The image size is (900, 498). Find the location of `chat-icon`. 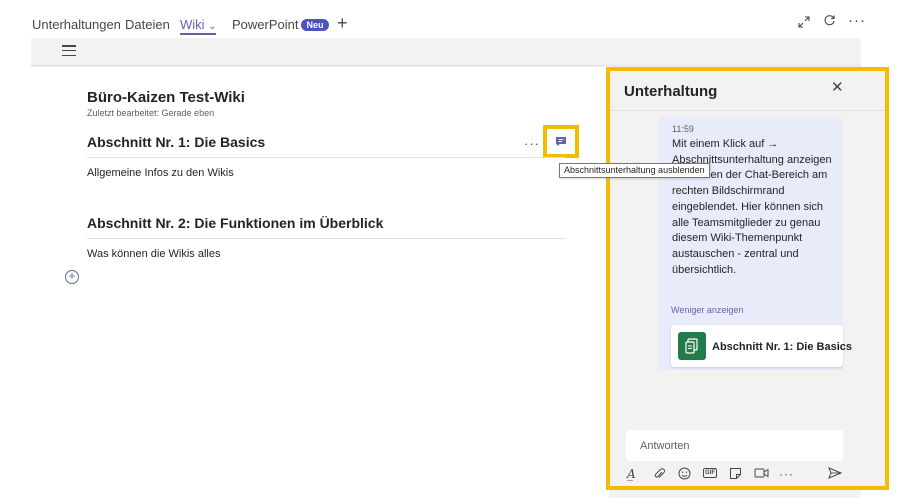

chat-icon is located at coordinates (561, 141).